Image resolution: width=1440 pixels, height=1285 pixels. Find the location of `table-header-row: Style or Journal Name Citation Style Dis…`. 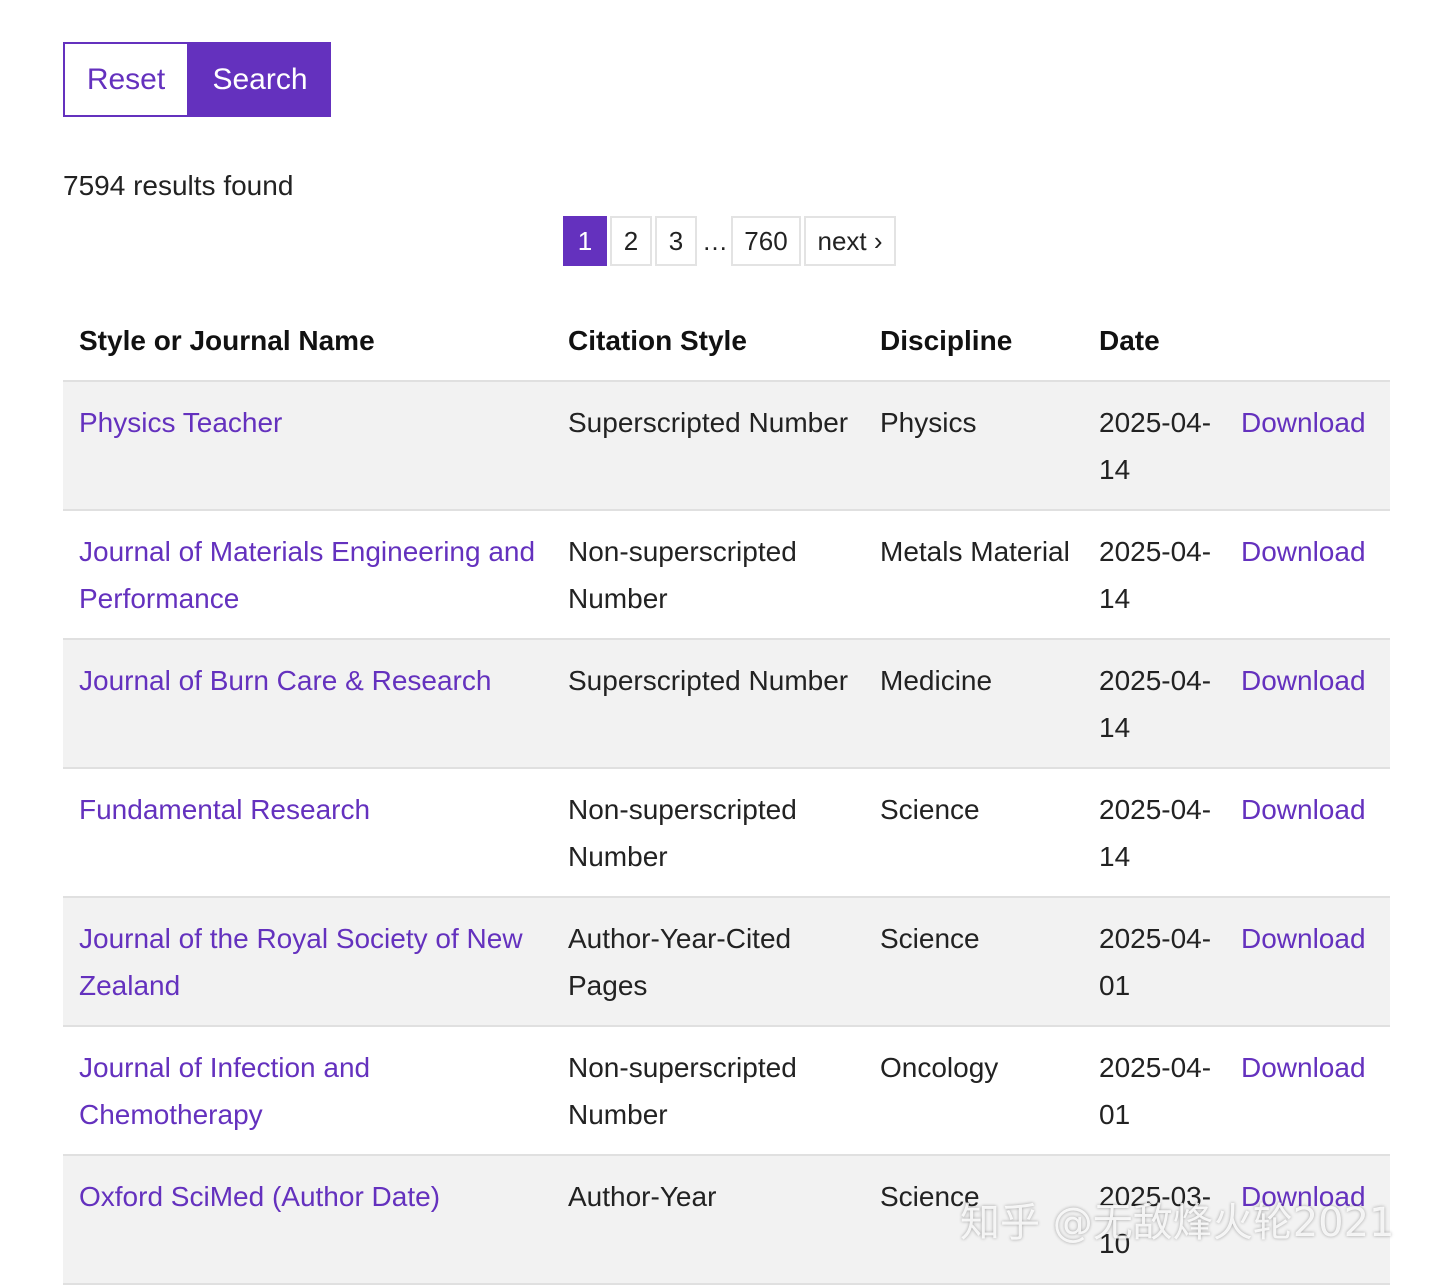

table-header-row: Style or Journal Name Citation Style Dis… is located at coordinates (726, 342).